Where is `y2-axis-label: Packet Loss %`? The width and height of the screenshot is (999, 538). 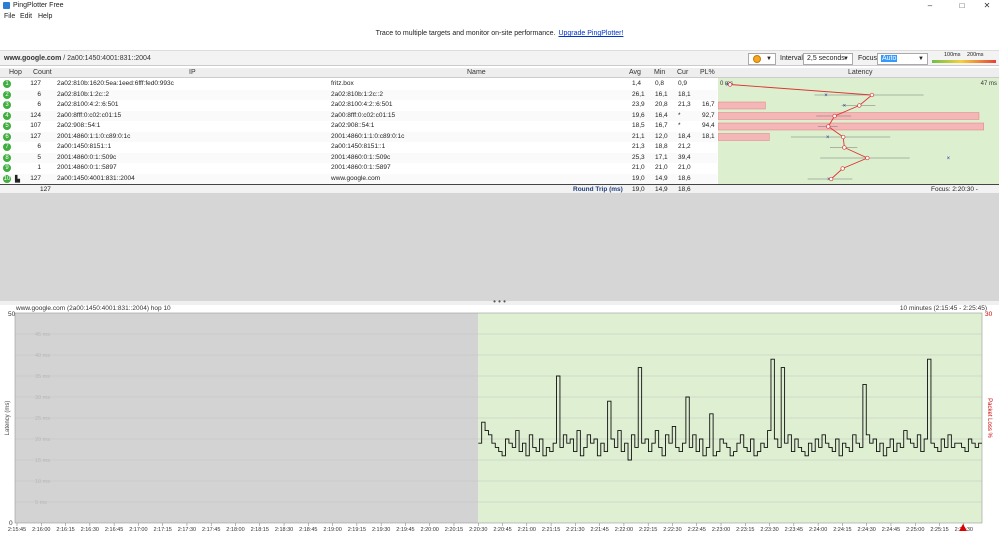 y2-axis-label: Packet Loss % is located at coordinates (989, 418).